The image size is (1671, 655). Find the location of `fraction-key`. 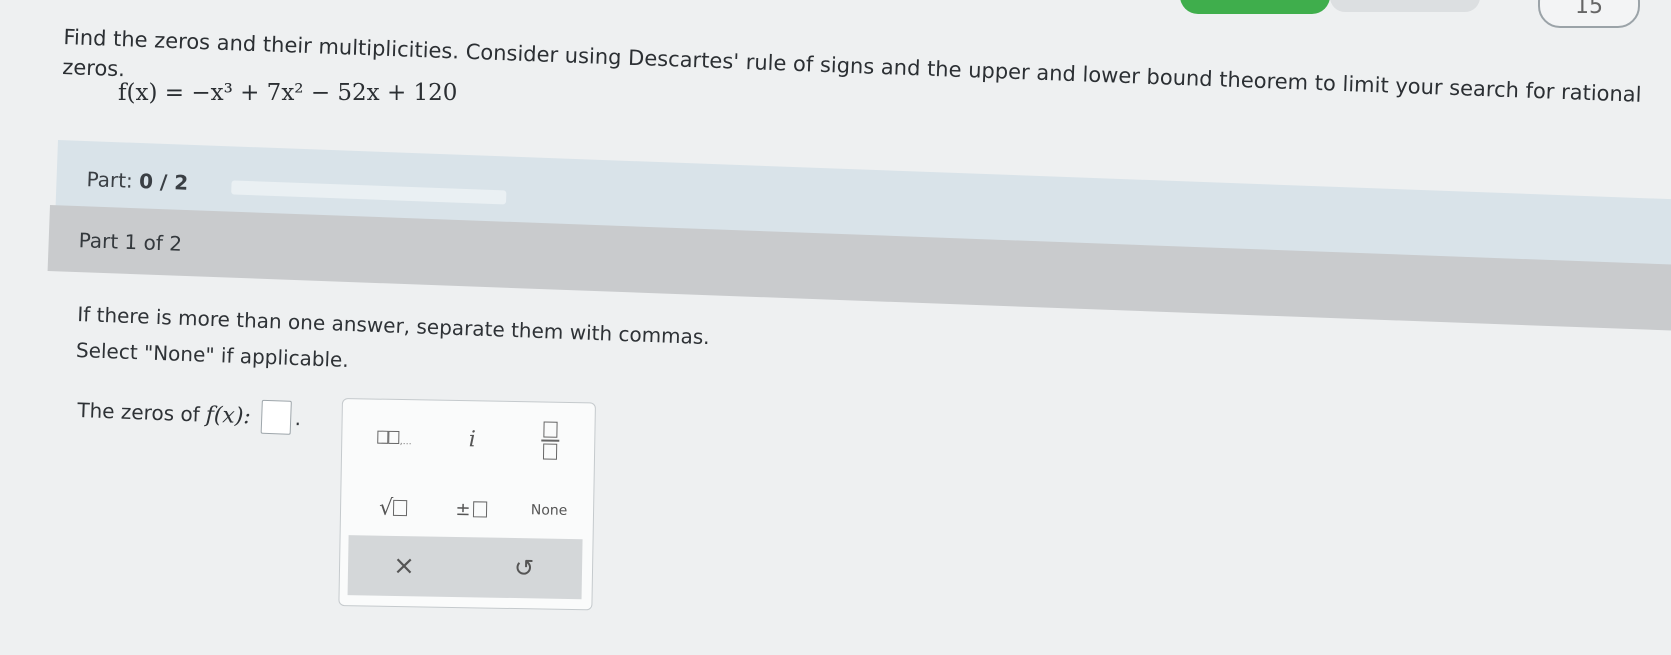

fraction-key is located at coordinates (550, 440).